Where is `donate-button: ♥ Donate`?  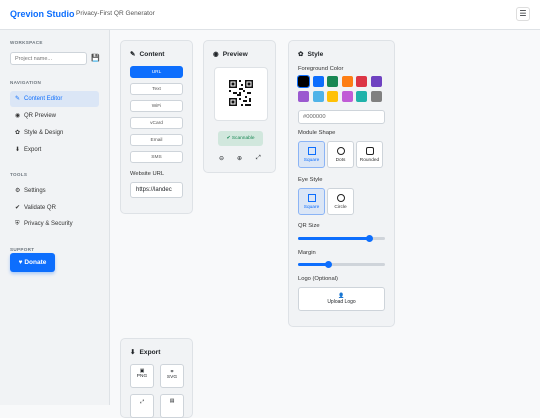 donate-button: ♥ Donate is located at coordinates (32, 262).